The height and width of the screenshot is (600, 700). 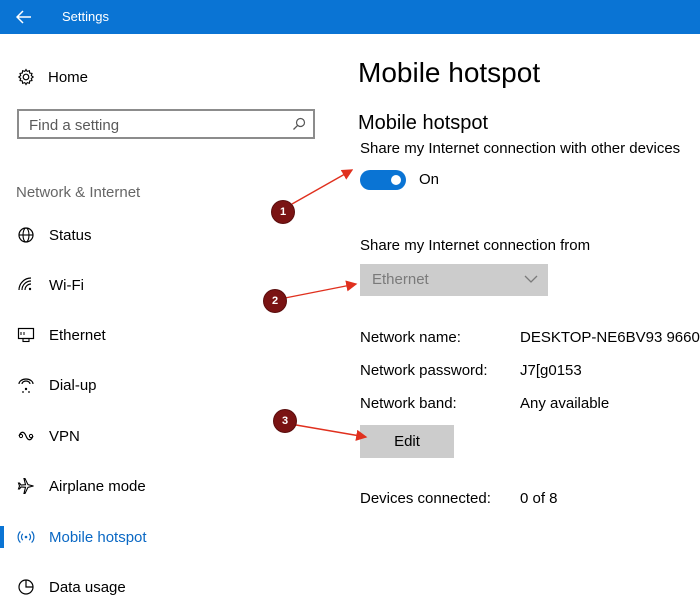 What do you see at coordinates (275, 301) in the screenshot?
I see `annotation-badge-2: 2` at bounding box center [275, 301].